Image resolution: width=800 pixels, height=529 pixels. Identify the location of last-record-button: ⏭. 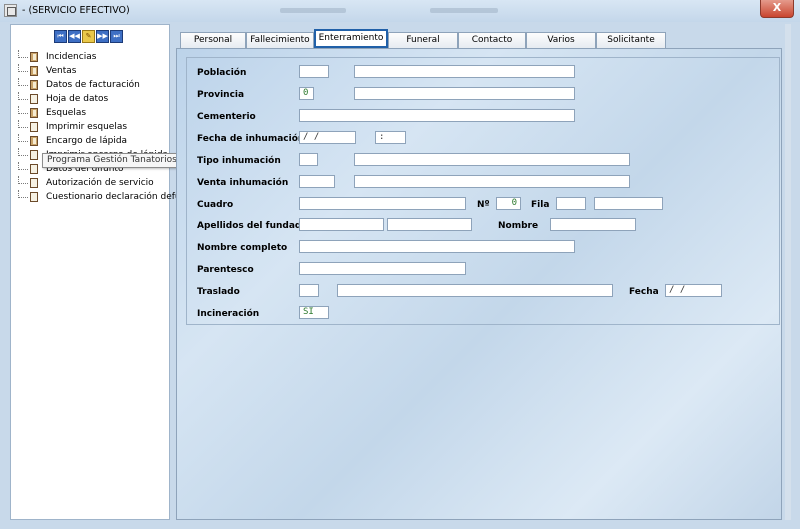
(116, 36).